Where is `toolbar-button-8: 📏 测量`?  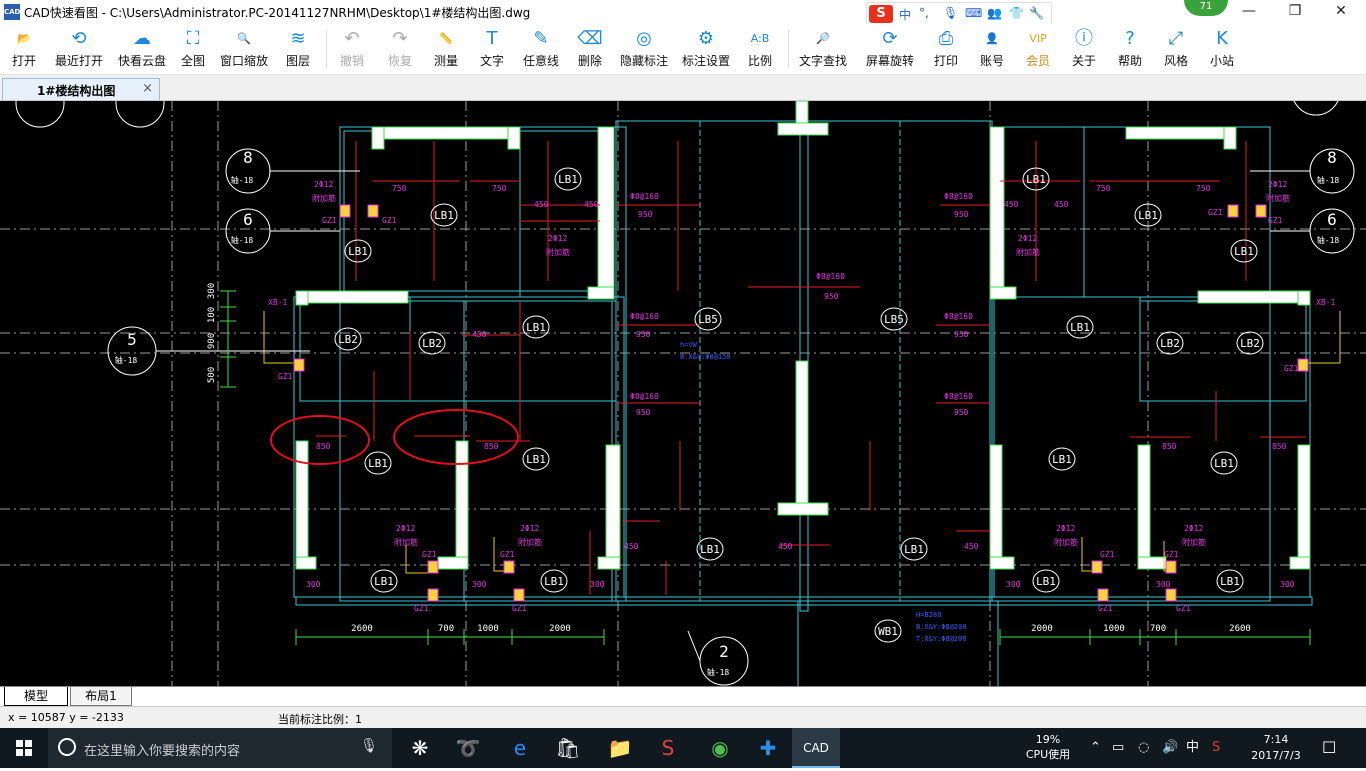
toolbar-button-8: 📏 测量 is located at coordinates (446, 49).